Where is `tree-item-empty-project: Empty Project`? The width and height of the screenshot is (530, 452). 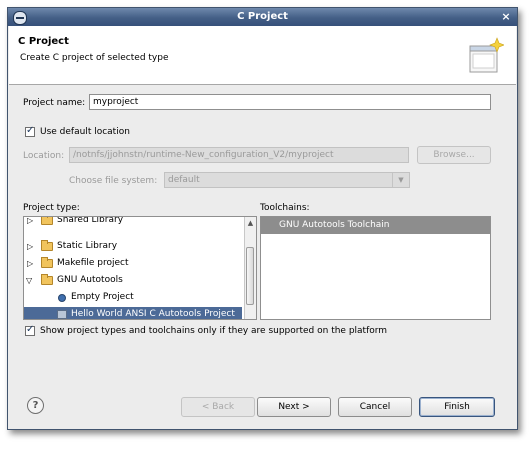
tree-item-empty-project: Empty Project is located at coordinates (133, 298).